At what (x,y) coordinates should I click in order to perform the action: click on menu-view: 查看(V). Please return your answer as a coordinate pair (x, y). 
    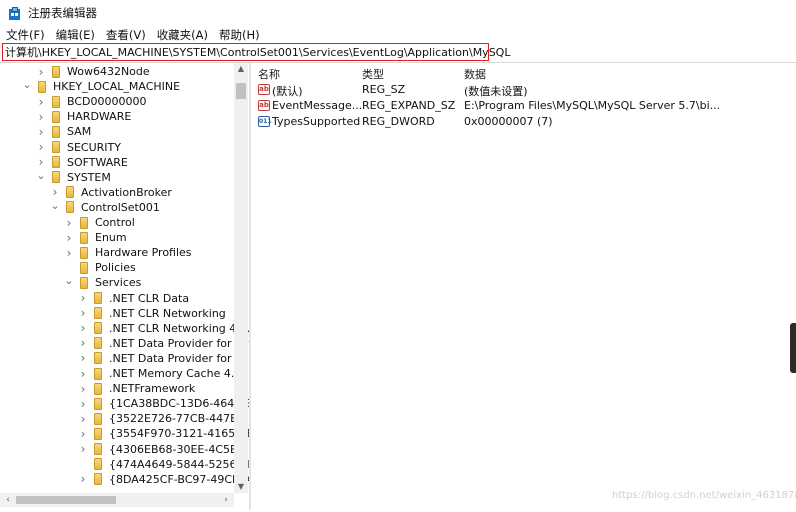
    Looking at the image, I should click on (126, 35).